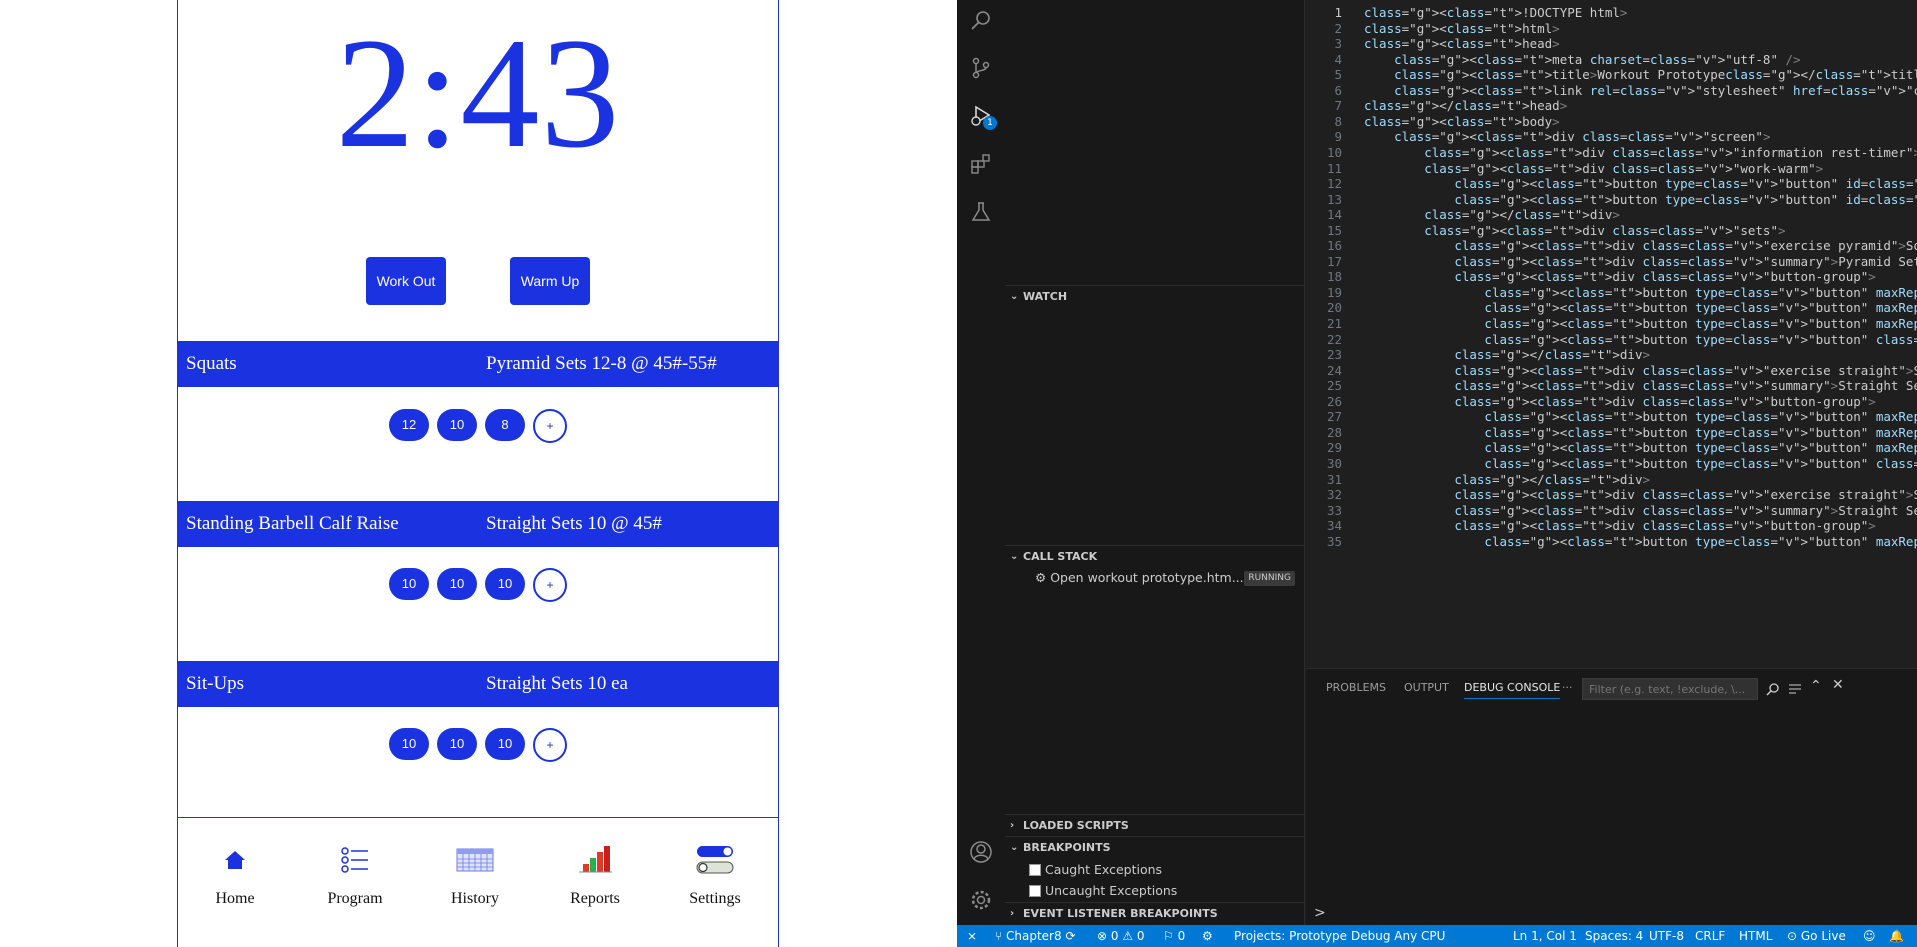  I want to click on copilot-icon: ☺, so click(1869, 936).